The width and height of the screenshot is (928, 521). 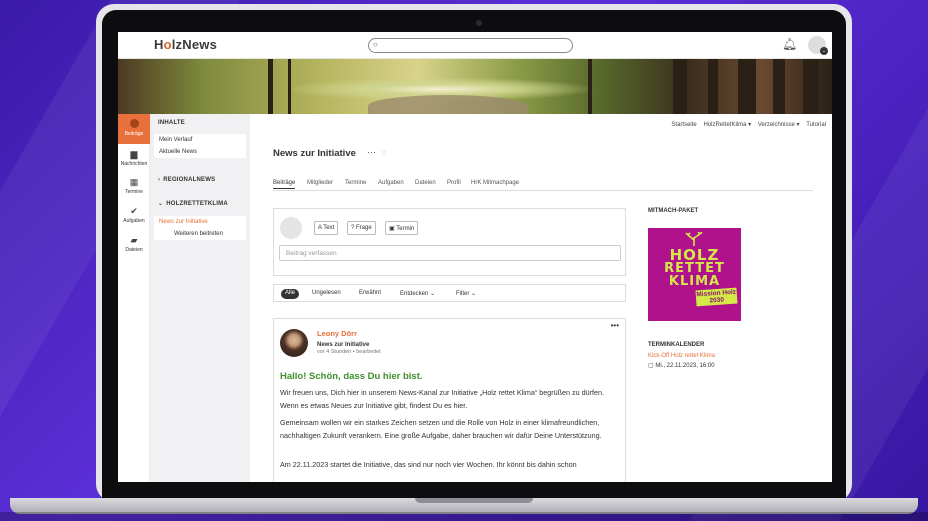 What do you see at coordinates (615, 325) in the screenshot?
I see `post-menu-icon: •••` at bounding box center [615, 325].